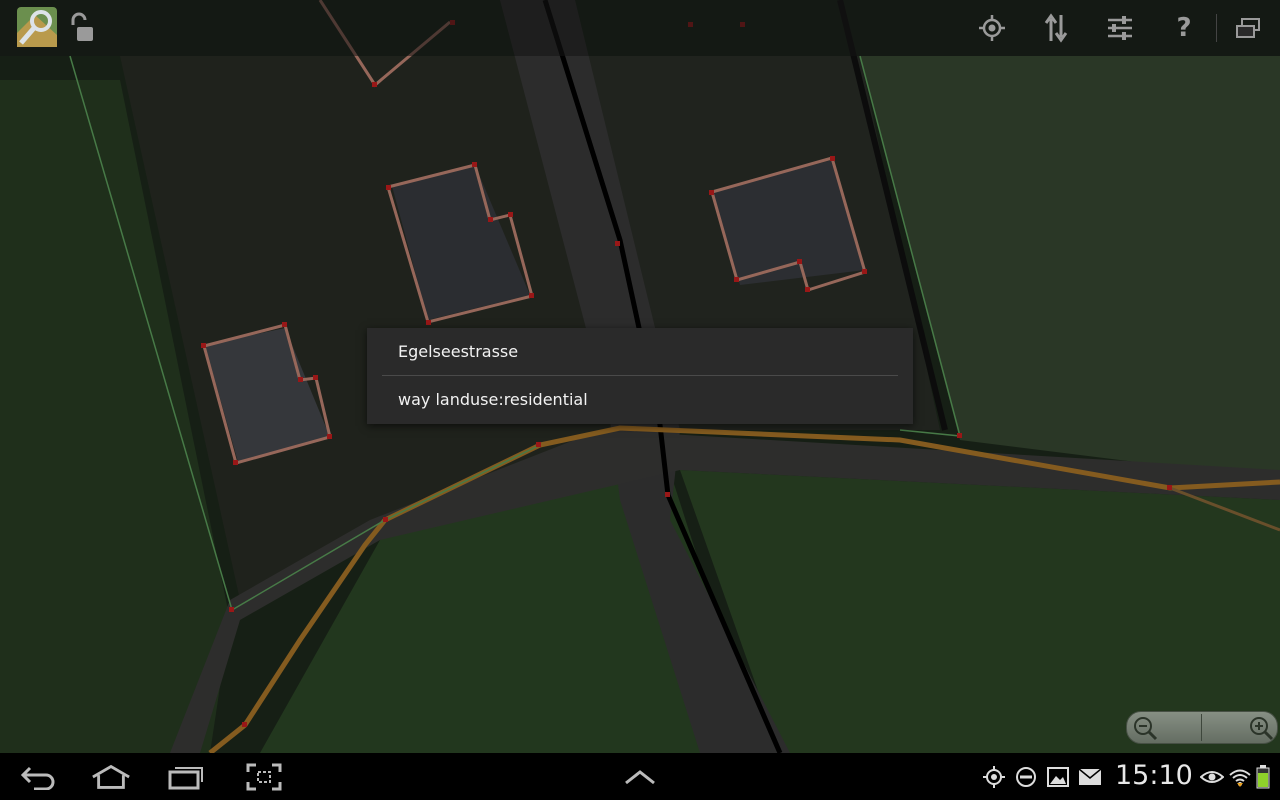 This screenshot has height=800, width=1280. Describe the element at coordinates (38, 777) in the screenshot. I see `back-icon` at that location.